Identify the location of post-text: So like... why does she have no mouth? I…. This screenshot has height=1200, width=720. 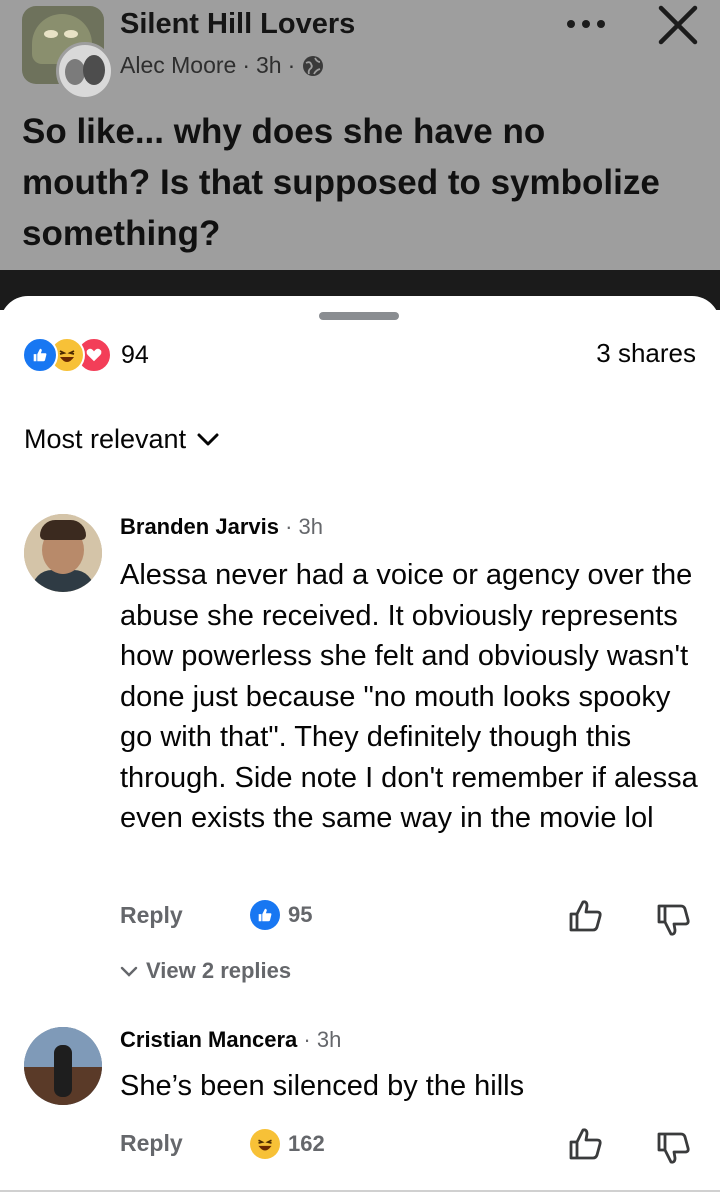
(341, 182).